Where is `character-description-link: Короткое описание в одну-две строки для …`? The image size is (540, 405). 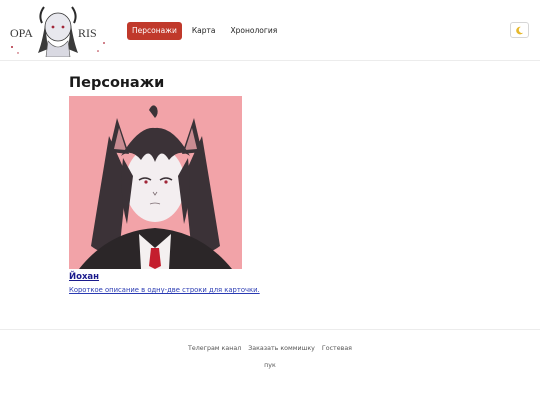
character-description-link: Короткое описание в одну-две строки для … is located at coordinates (164, 290).